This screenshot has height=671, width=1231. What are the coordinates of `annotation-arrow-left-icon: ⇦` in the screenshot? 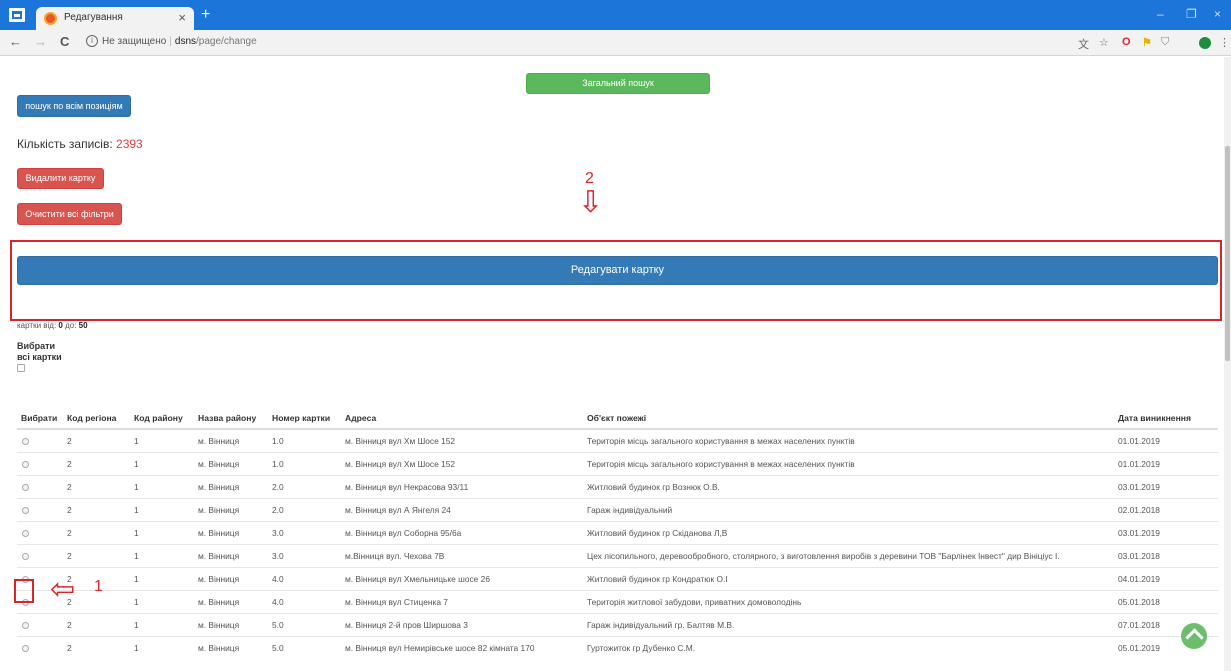 It's located at (63, 589).